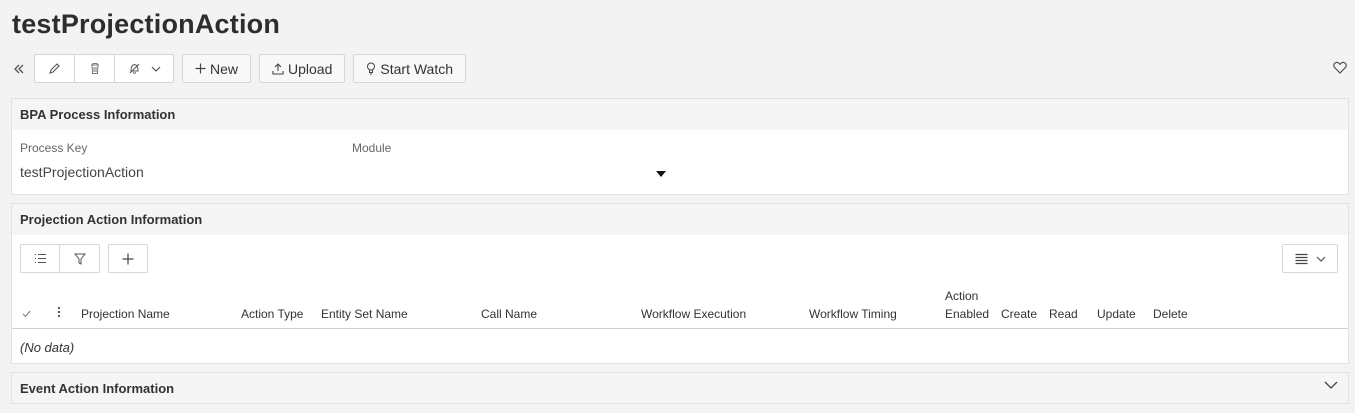 This screenshot has width=1355, height=413. I want to click on trash-icon, so click(95, 68).